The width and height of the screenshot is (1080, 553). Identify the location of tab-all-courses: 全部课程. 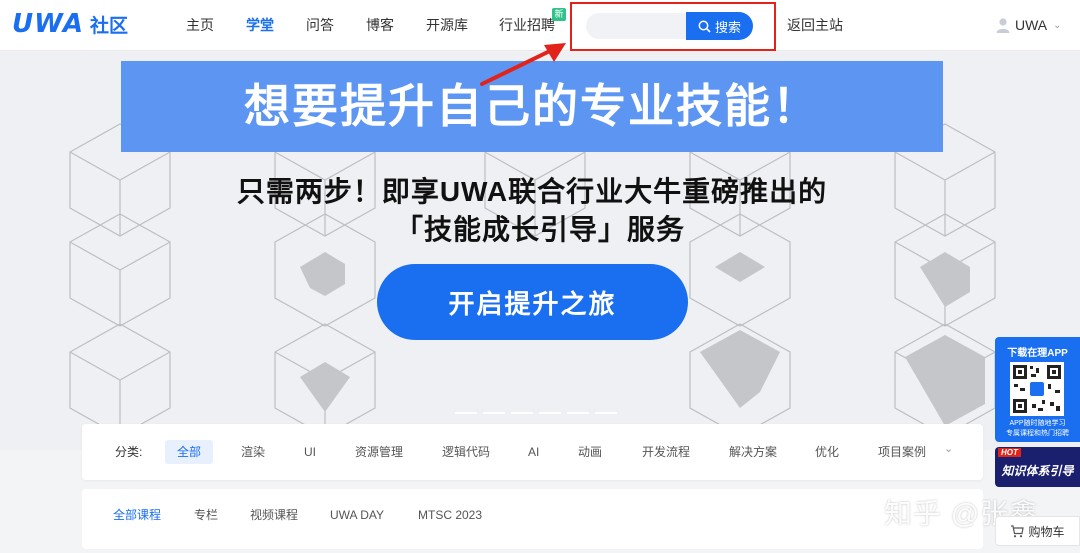
(137, 515).